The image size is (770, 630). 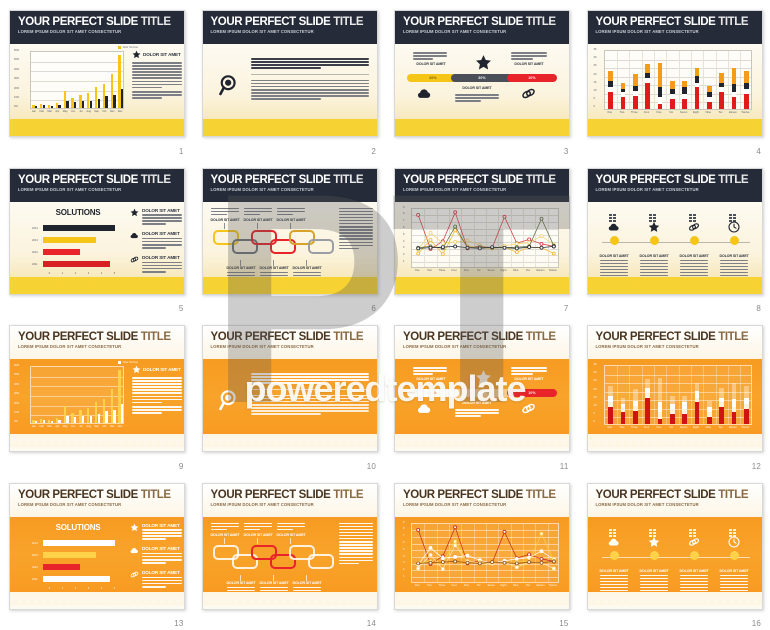 I want to click on y-axis-tick: 7, so click(x=404, y=221).